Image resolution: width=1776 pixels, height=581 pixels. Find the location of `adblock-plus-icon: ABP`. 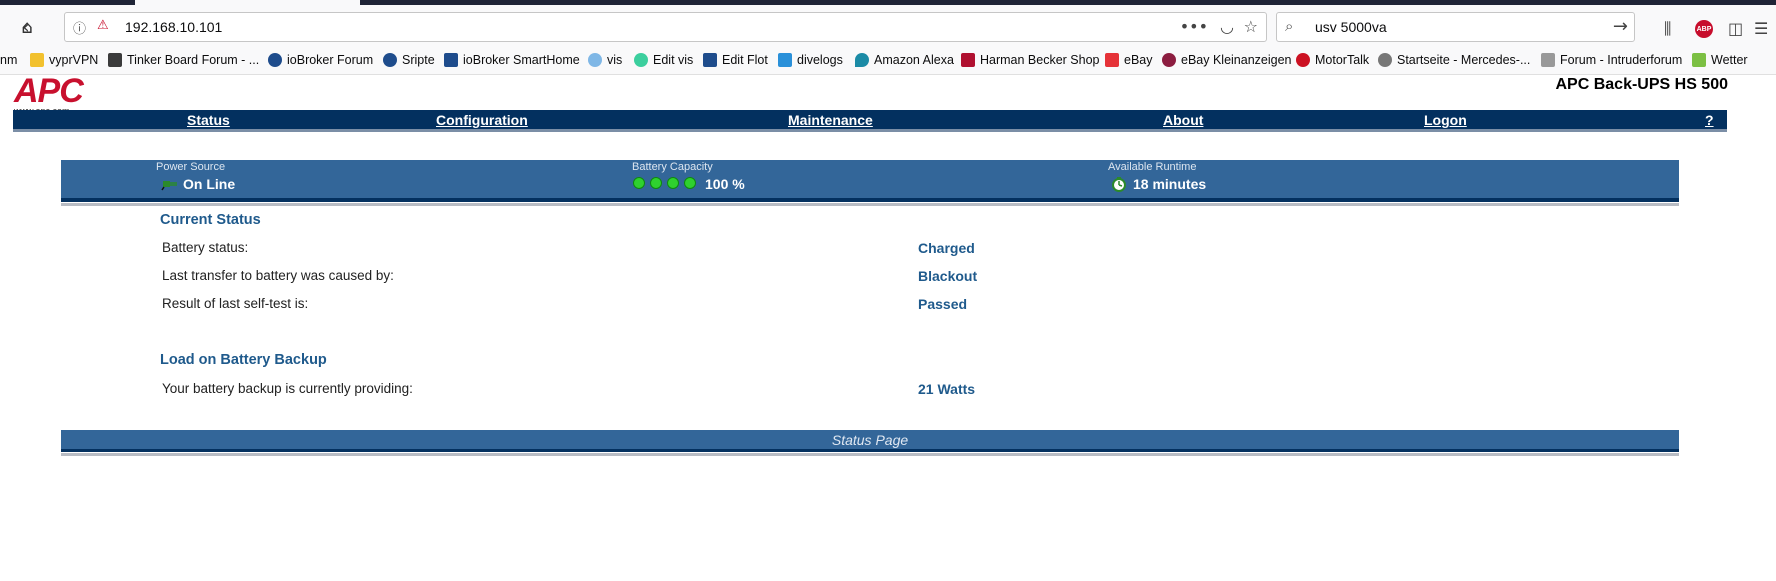

adblock-plus-icon: ABP is located at coordinates (1704, 29).